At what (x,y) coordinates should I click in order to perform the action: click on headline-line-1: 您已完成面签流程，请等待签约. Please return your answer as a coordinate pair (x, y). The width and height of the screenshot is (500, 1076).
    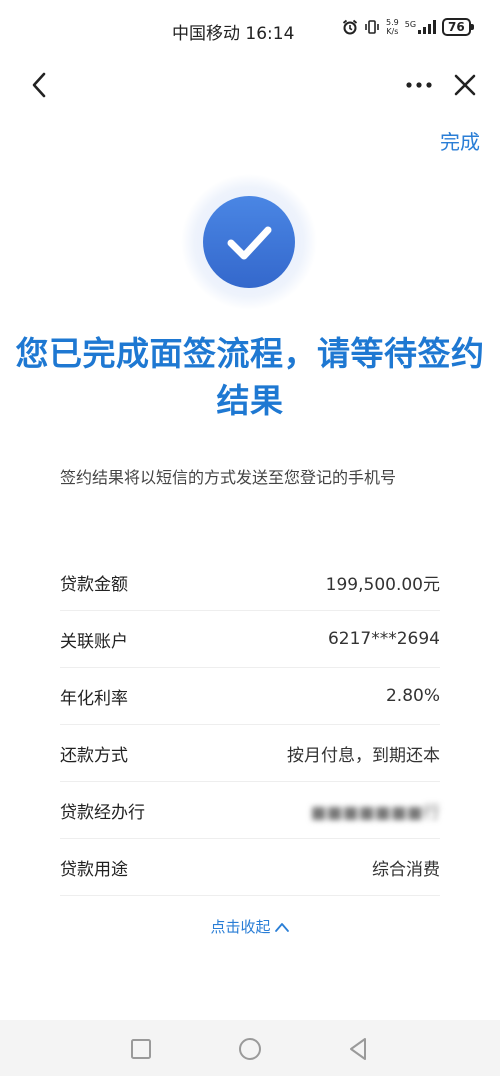
    Looking at the image, I should click on (250, 353).